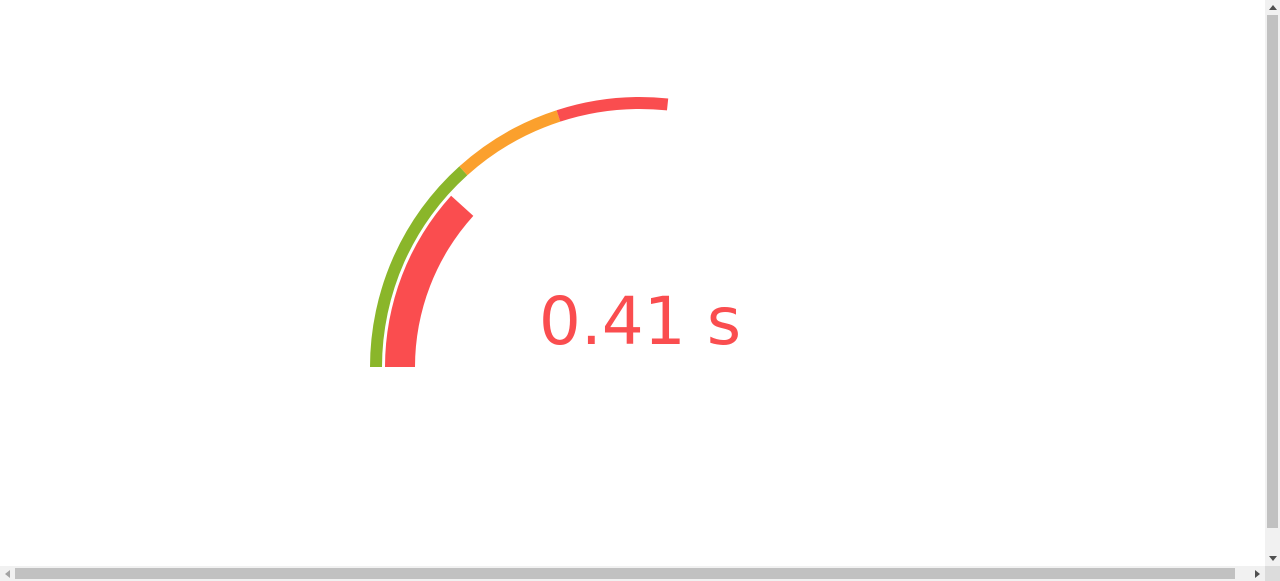  Describe the element at coordinates (7, 573) in the screenshot. I see `scroll-left-arrow-icon` at that location.